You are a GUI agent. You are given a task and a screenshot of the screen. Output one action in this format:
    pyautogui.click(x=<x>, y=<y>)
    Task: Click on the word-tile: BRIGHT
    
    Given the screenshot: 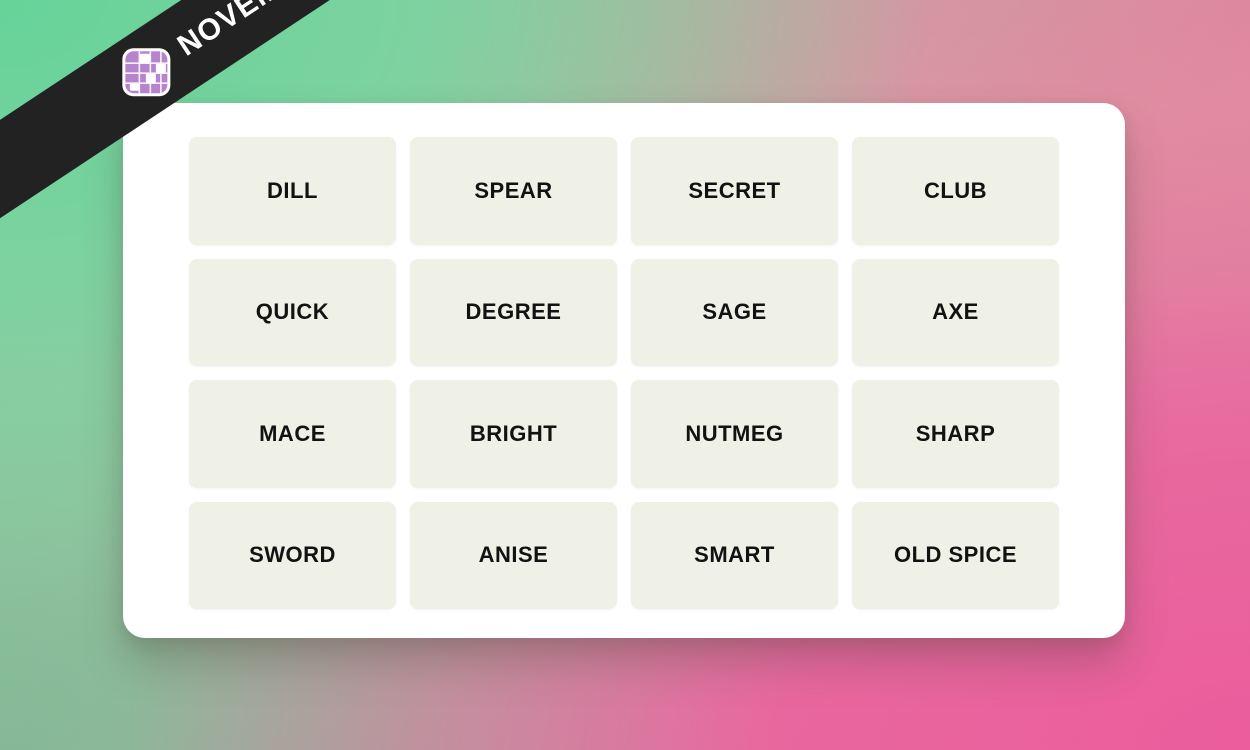 What is the action you would take?
    pyautogui.click(x=513, y=434)
    